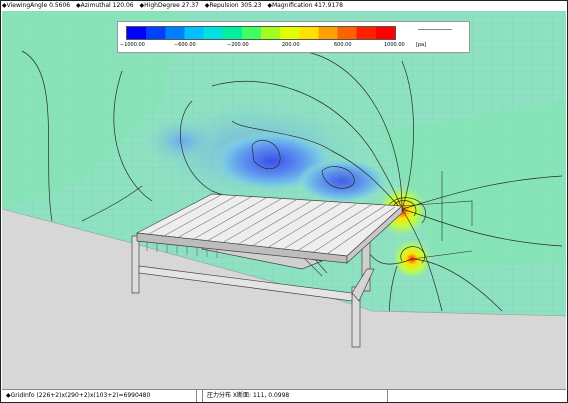 The width and height of the screenshot is (568, 403). I want to click on legend-tick: 200.00, so click(291, 45).